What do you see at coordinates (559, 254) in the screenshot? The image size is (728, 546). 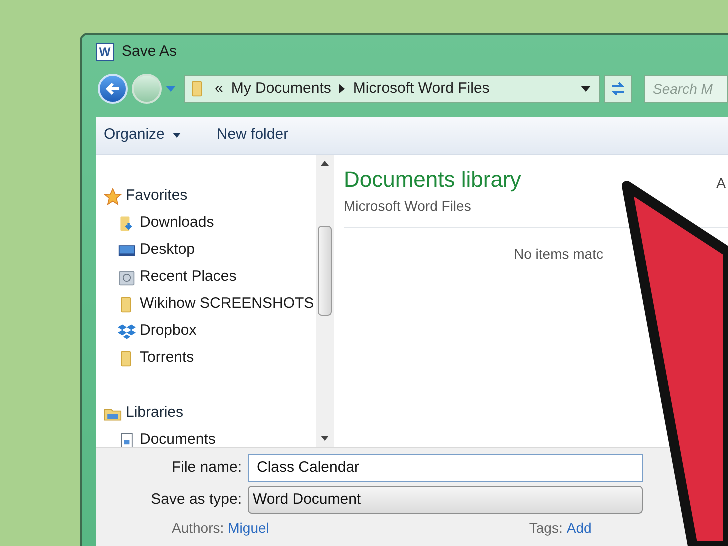 I see `empty-message: No items matc` at bounding box center [559, 254].